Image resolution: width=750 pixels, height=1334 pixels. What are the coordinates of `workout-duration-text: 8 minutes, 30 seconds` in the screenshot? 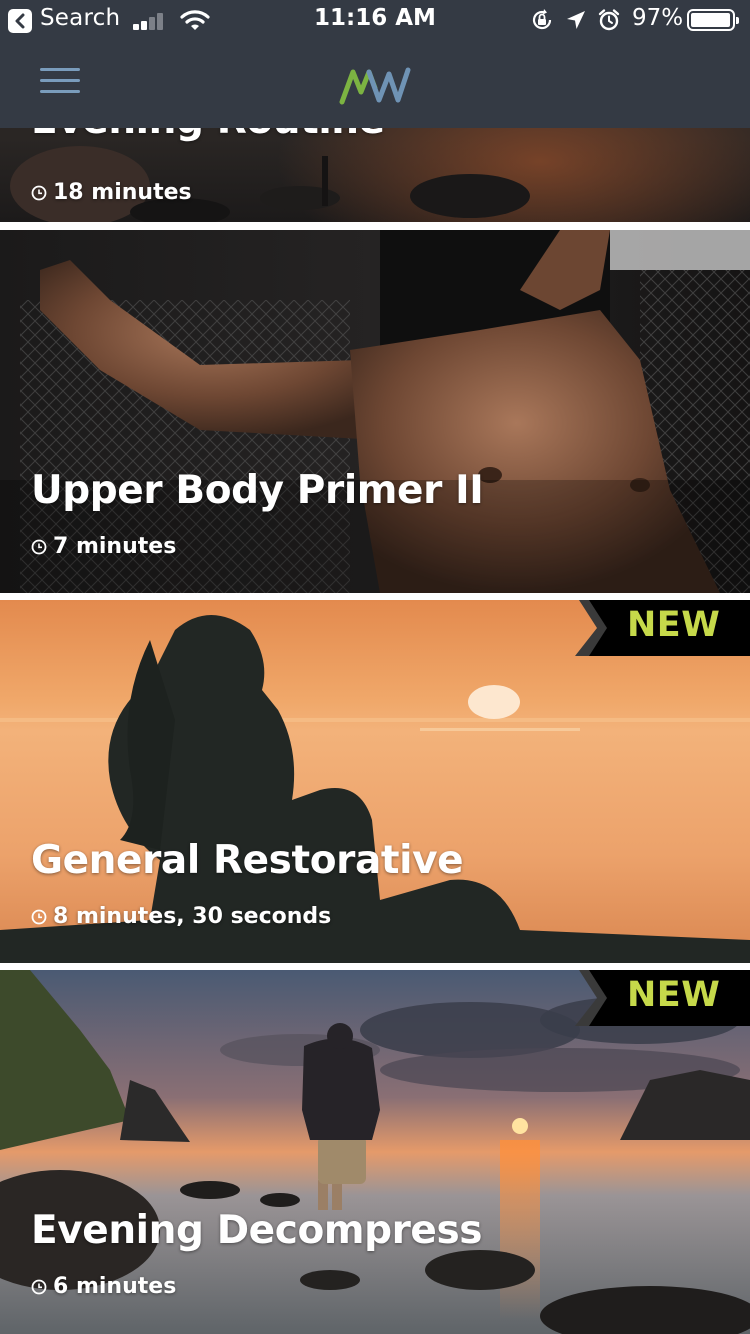 It's located at (192, 916).